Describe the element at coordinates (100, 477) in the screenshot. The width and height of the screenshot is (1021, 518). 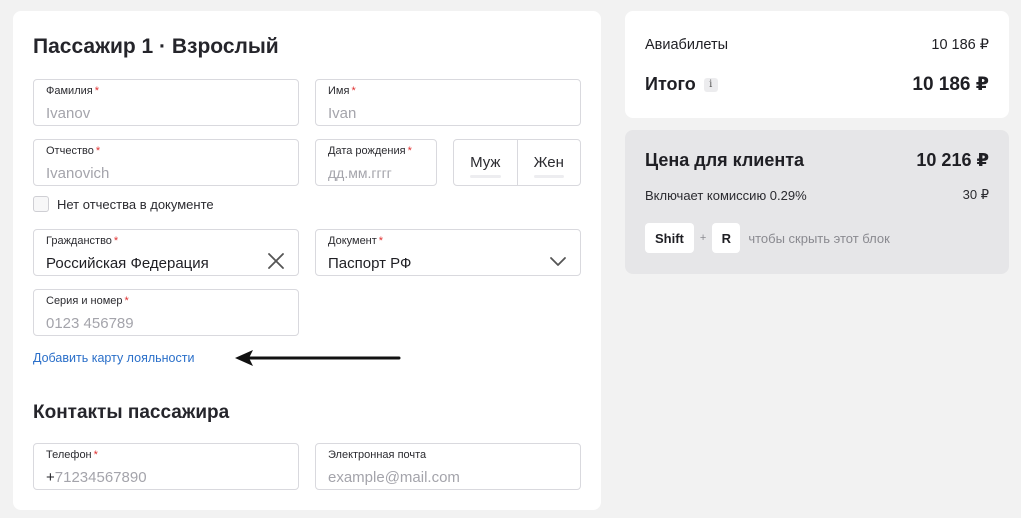
I see `phone-placeholder: 71234567890` at that location.